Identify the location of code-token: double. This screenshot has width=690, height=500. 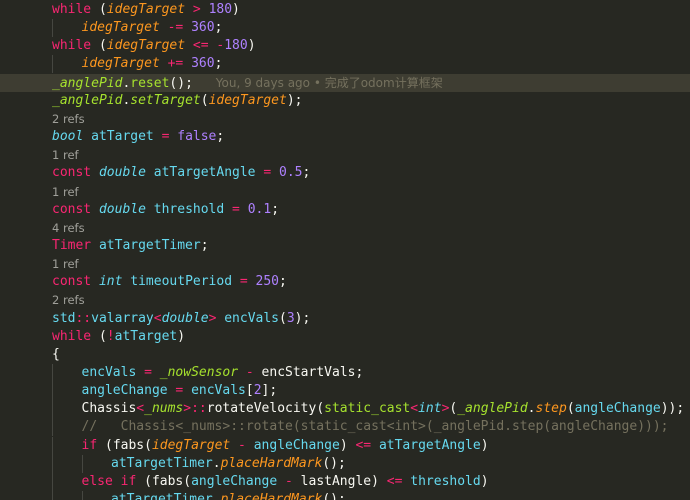
(185, 318).